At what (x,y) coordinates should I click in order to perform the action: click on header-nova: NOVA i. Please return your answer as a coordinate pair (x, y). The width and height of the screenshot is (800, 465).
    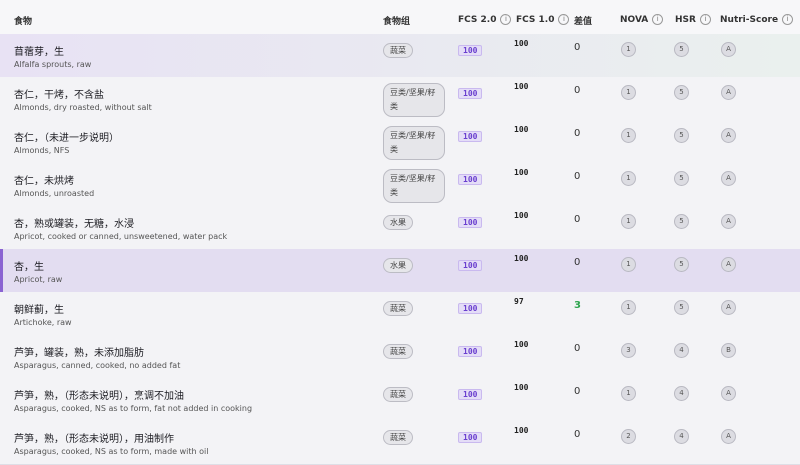
    Looking at the image, I should click on (642, 19).